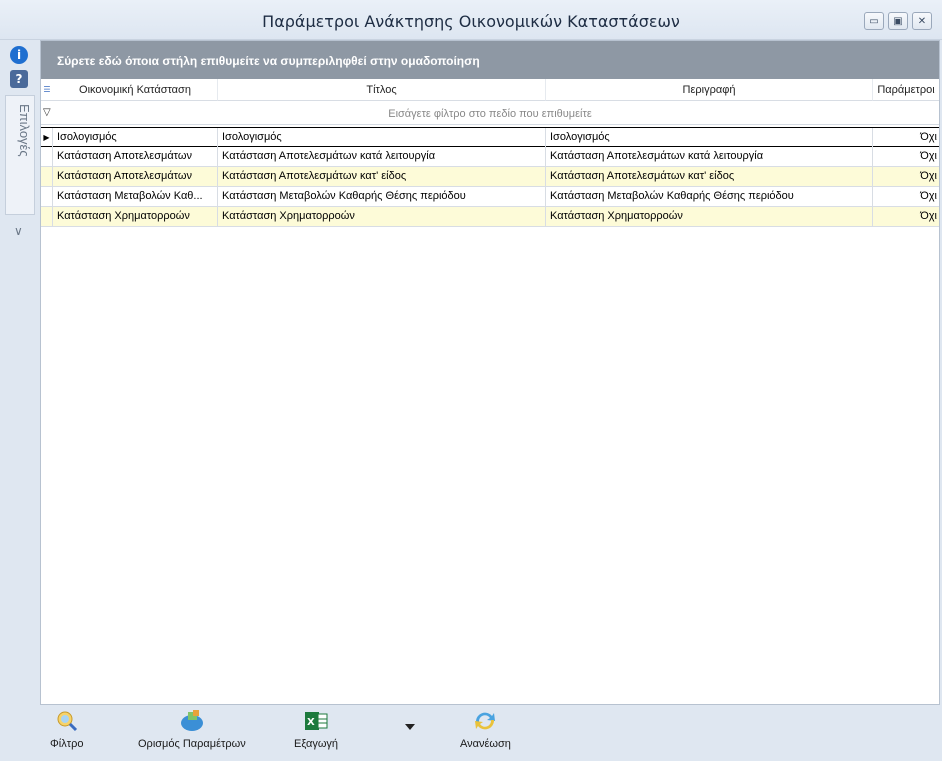  I want to click on column-header-statement: Οικονομική Κατάσταση, so click(135, 90).